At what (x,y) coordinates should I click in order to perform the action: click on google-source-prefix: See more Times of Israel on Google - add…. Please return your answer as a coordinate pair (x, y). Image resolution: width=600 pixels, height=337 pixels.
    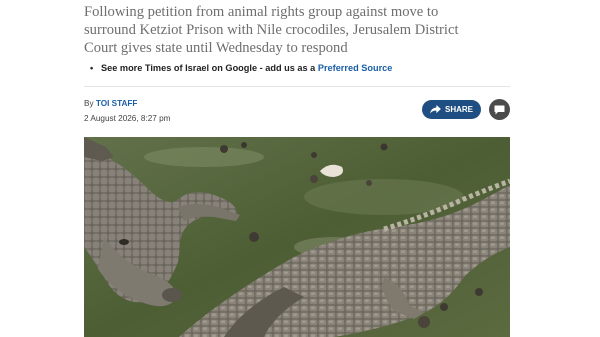
    Looking at the image, I should click on (209, 68).